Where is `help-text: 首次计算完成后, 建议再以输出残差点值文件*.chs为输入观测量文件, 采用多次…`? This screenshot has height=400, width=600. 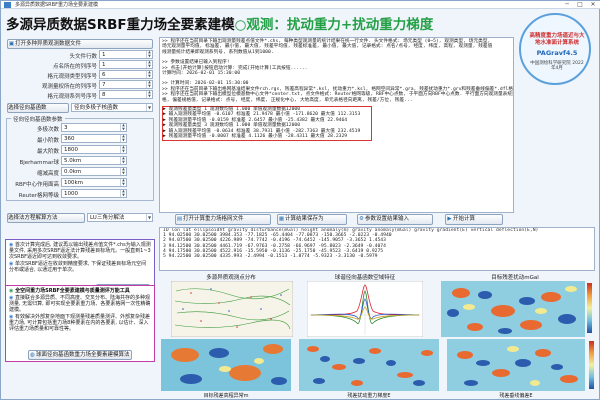
help-text: 首次计算完成后, 建议再以输出残差点值文件*.chs为输入观测量文件, 采用多次… is located at coordinates (80, 251).